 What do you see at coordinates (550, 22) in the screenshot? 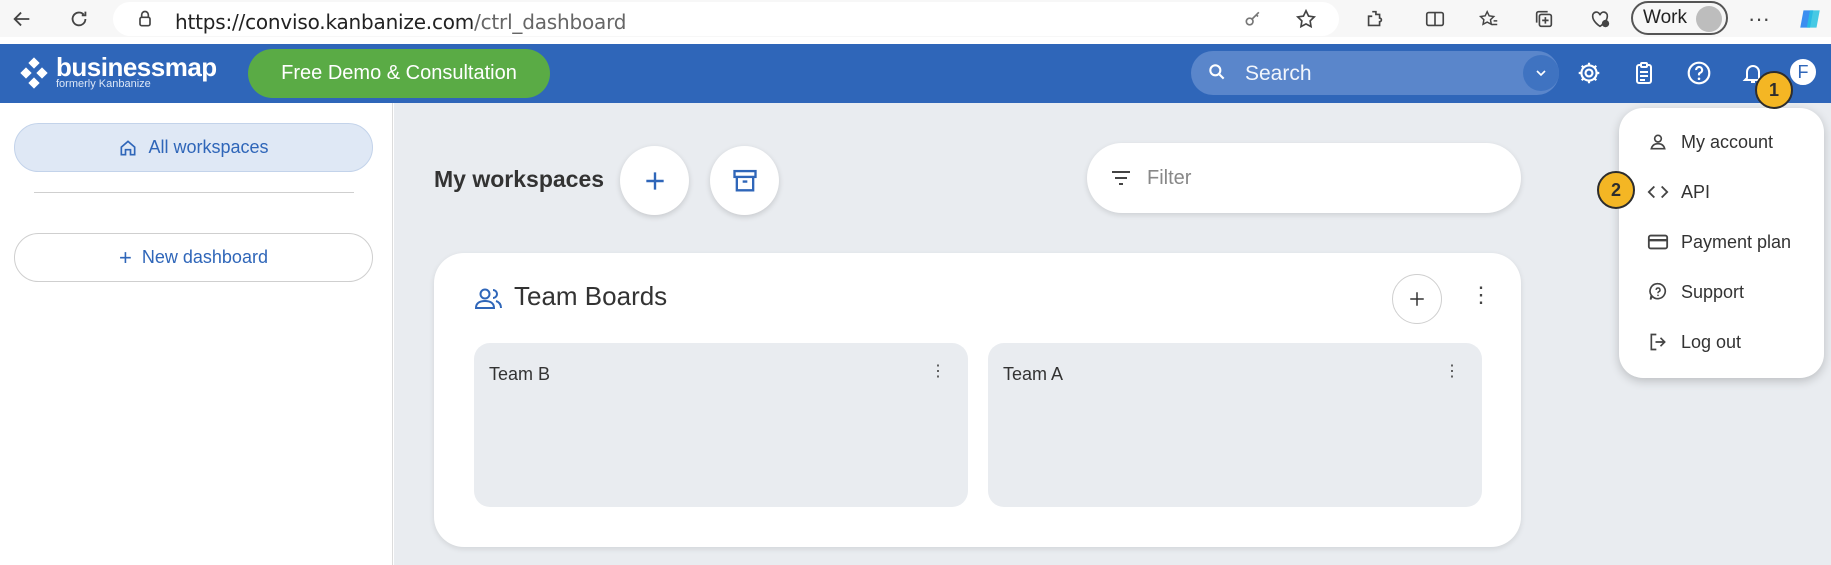
I see `url-path: /ctrl_dashboard` at bounding box center [550, 22].